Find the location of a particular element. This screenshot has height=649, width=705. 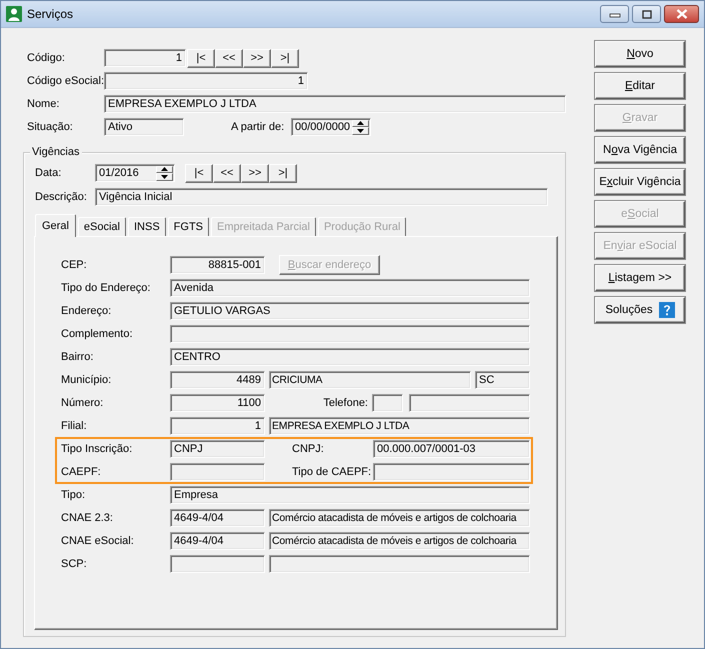

help-icon is located at coordinates (666, 310).